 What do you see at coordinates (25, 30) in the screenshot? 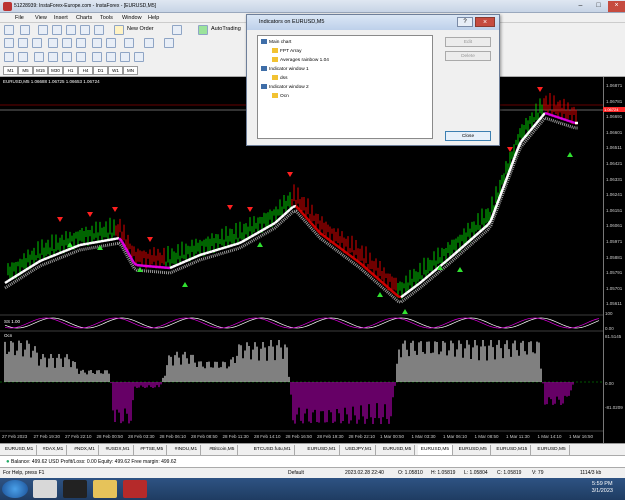
I see `profiles-icon` at bounding box center [25, 30].